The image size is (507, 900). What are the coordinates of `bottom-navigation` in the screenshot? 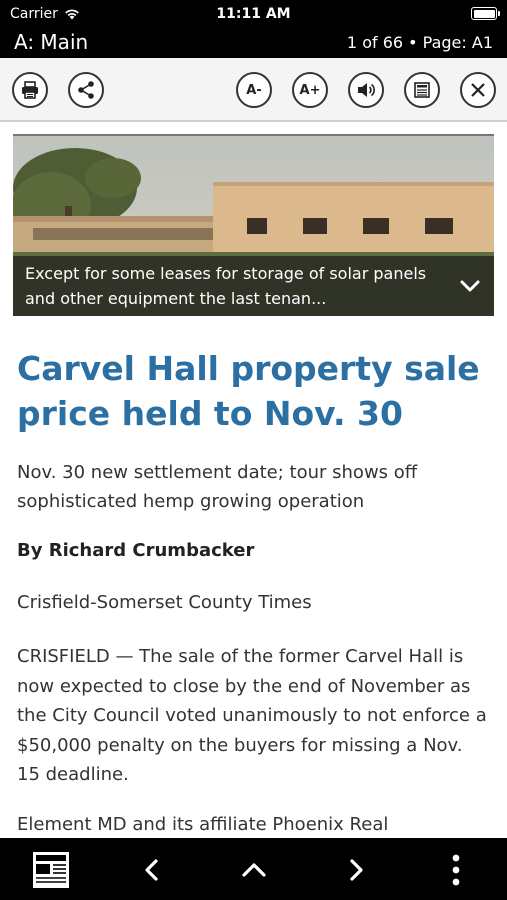 It's located at (253, 869).